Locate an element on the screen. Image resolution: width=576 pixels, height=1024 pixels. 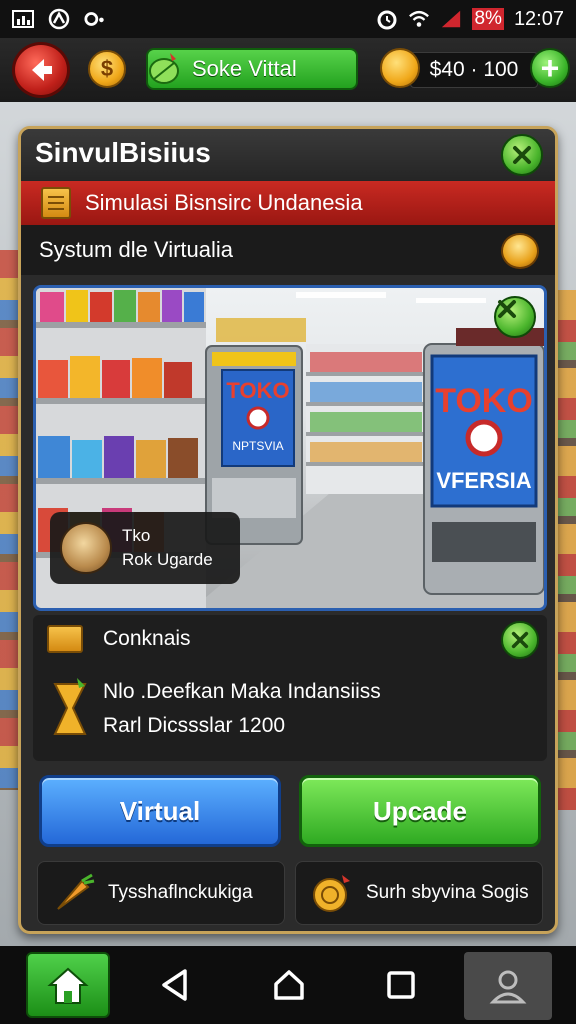
top-hud: $ Soke Vittal $40 · 100 + is located at coordinates (288, 70).